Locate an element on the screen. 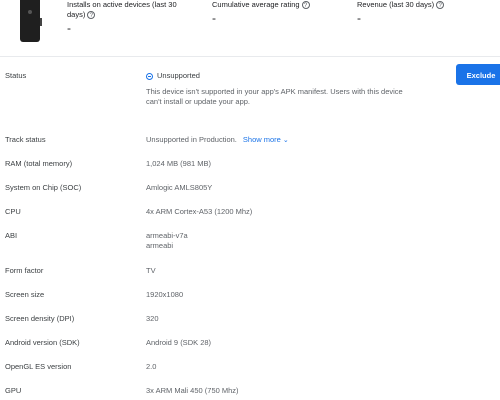 The height and width of the screenshot is (400, 500). spec-label: System on Chip (SOC) is located at coordinates (43, 187).